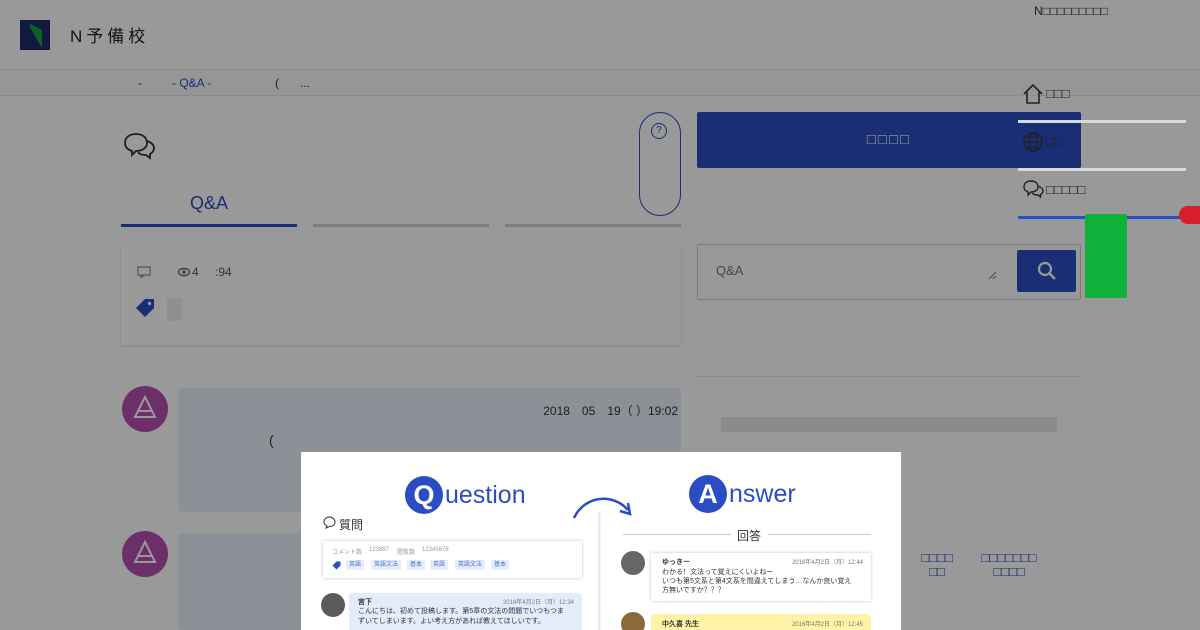  What do you see at coordinates (1054, 141) in the screenshot?
I see `floating-nav-label: □□` at bounding box center [1054, 141].